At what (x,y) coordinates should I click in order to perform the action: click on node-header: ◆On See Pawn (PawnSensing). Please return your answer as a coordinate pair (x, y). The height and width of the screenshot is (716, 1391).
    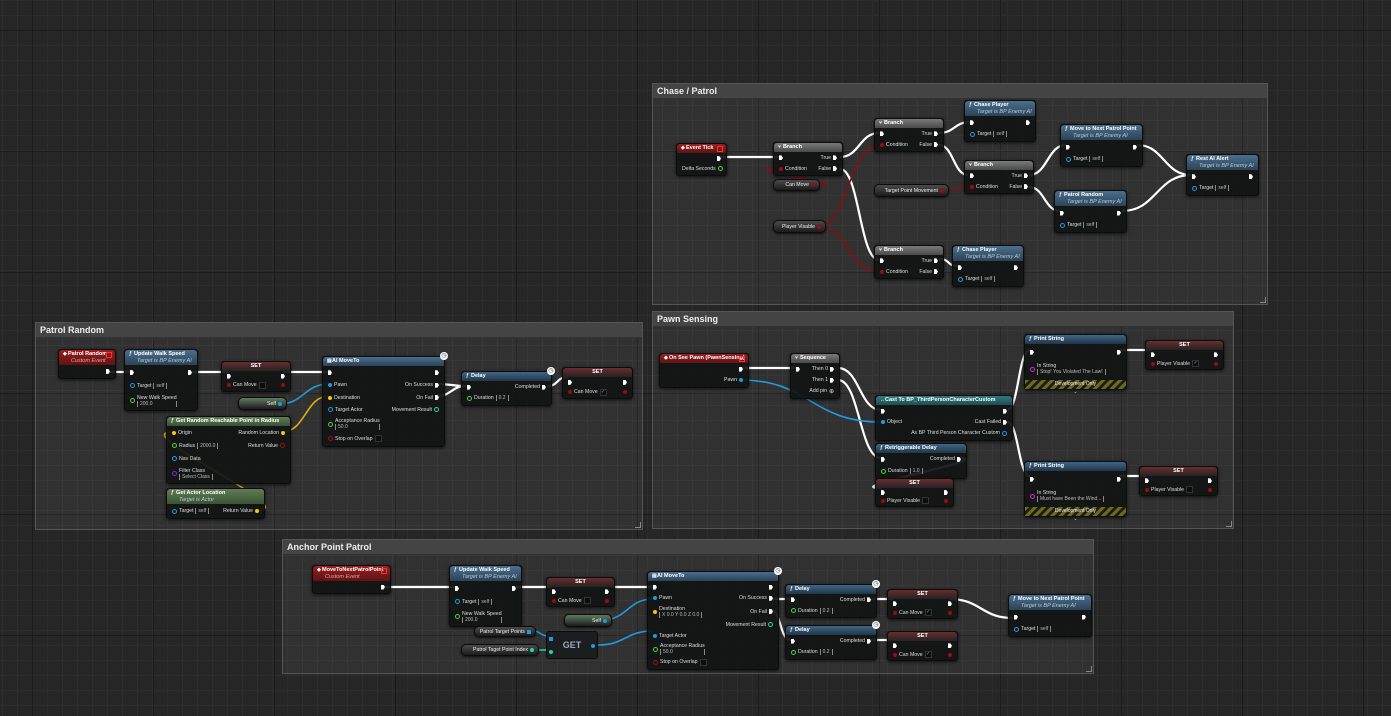
    Looking at the image, I should click on (704, 358).